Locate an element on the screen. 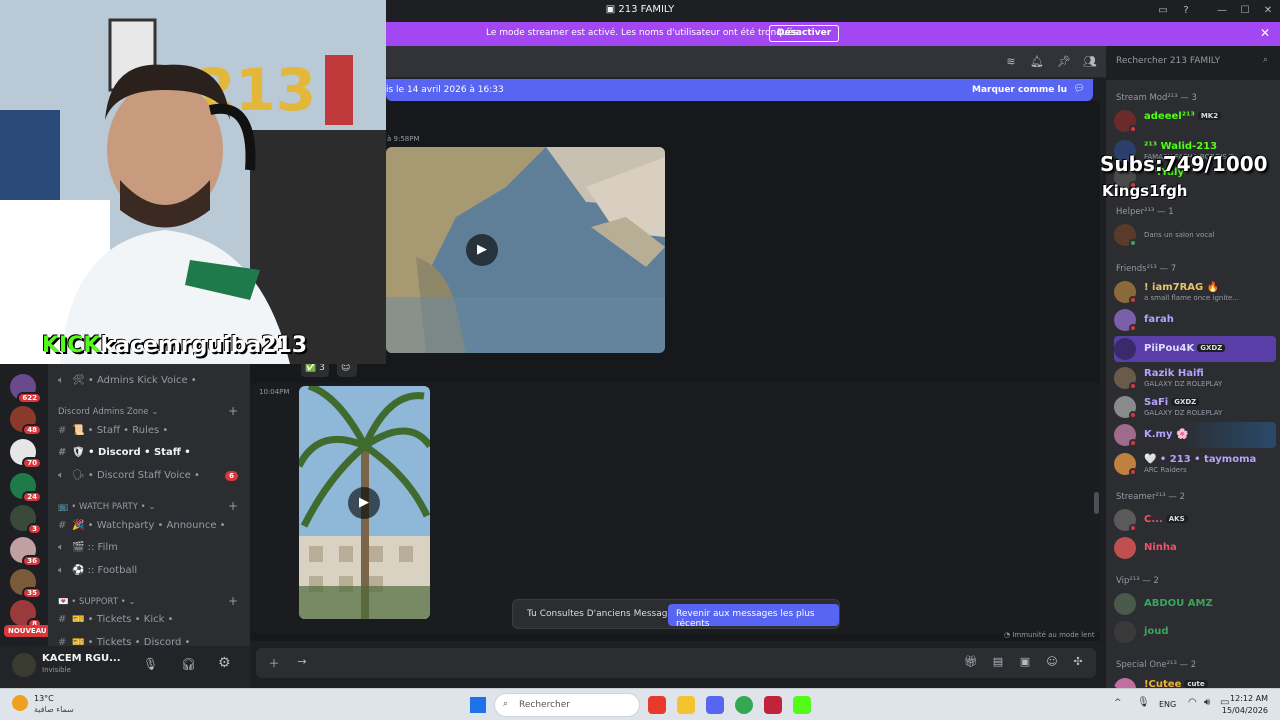  discord-icon is located at coordinates (715, 705).